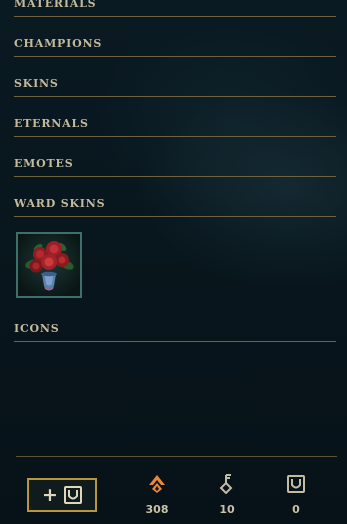  What do you see at coordinates (157, 484) in the screenshot?
I see `orange-essence-icon` at bounding box center [157, 484].